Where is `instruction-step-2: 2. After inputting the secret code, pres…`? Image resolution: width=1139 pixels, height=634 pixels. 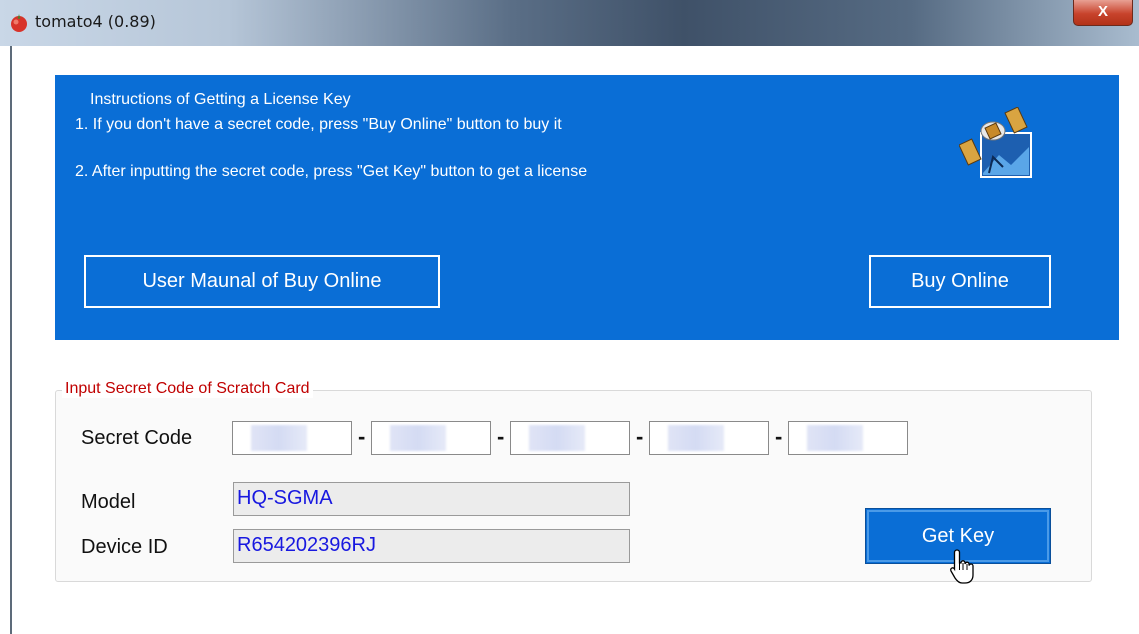
instruction-step-2: 2. After inputting the secret code, pres… is located at coordinates (331, 171).